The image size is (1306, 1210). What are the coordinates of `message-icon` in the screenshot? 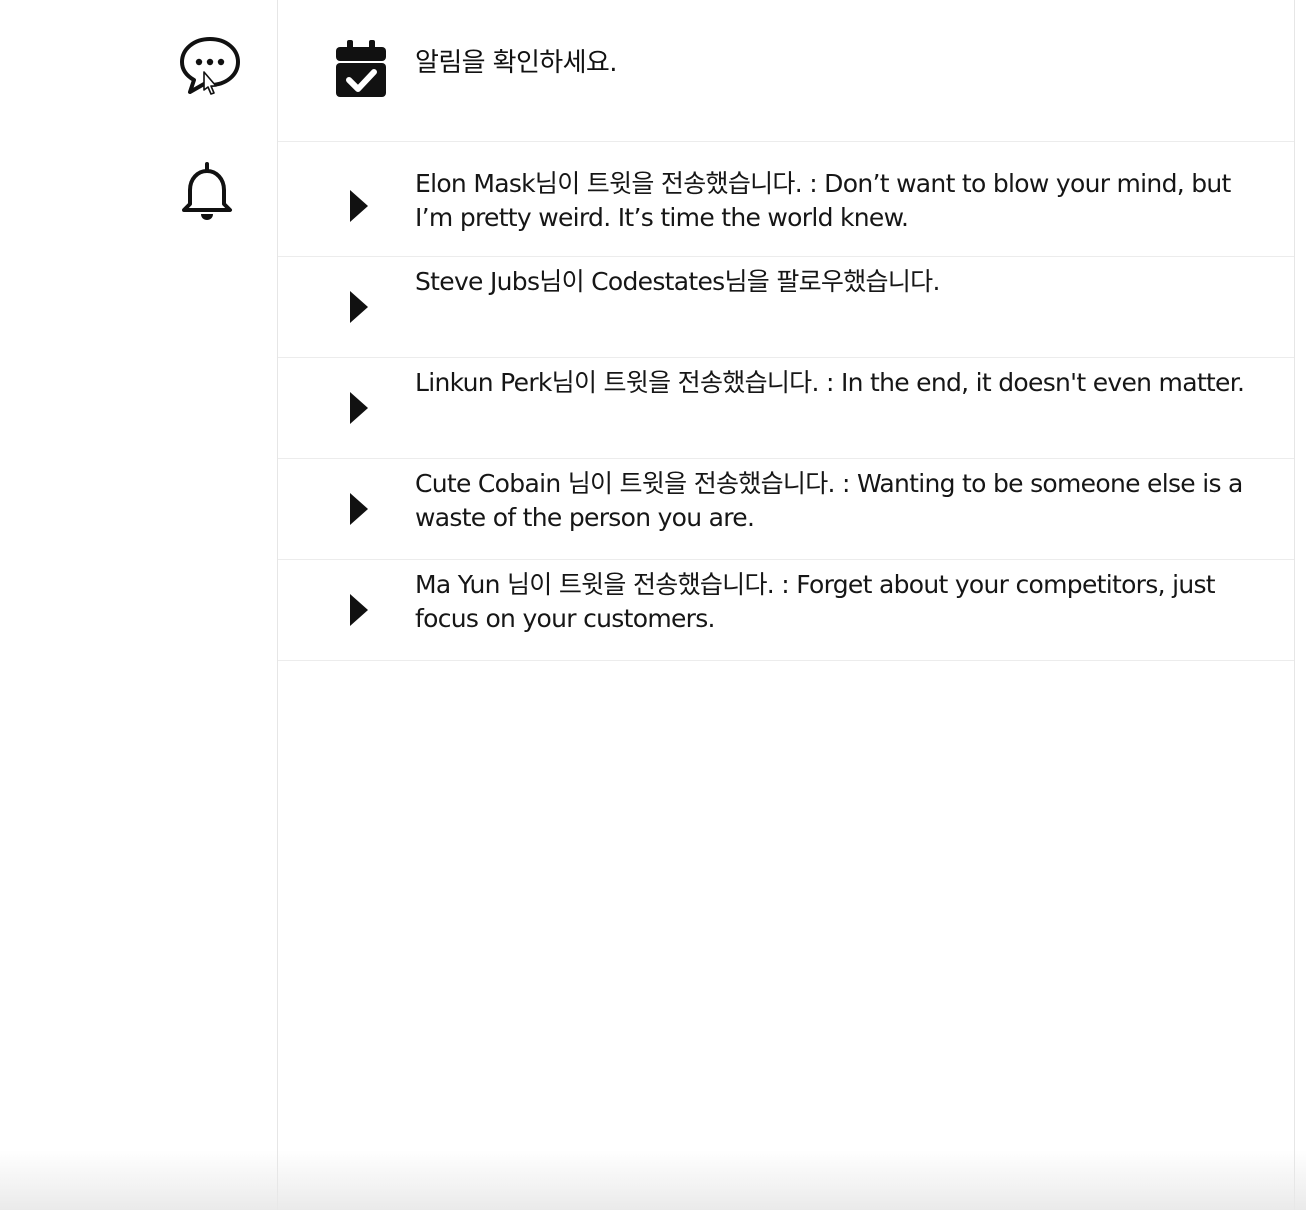 It's located at (210, 67).